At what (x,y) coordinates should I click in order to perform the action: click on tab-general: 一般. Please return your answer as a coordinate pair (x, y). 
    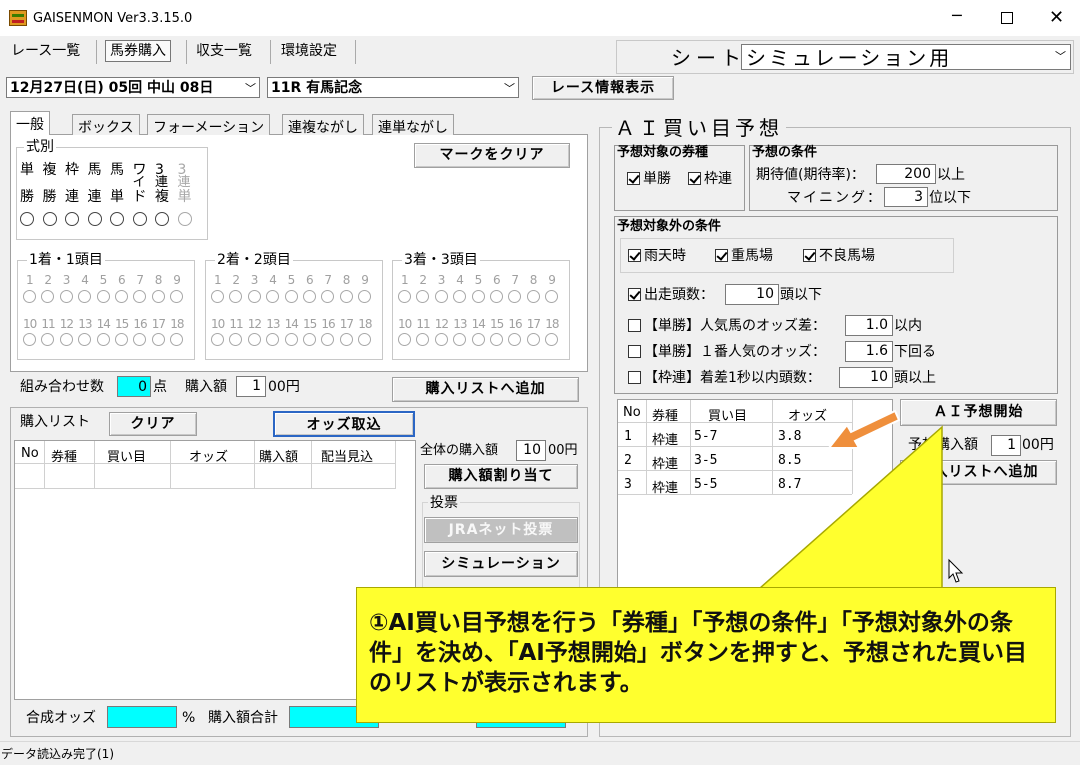
    Looking at the image, I should click on (30, 123).